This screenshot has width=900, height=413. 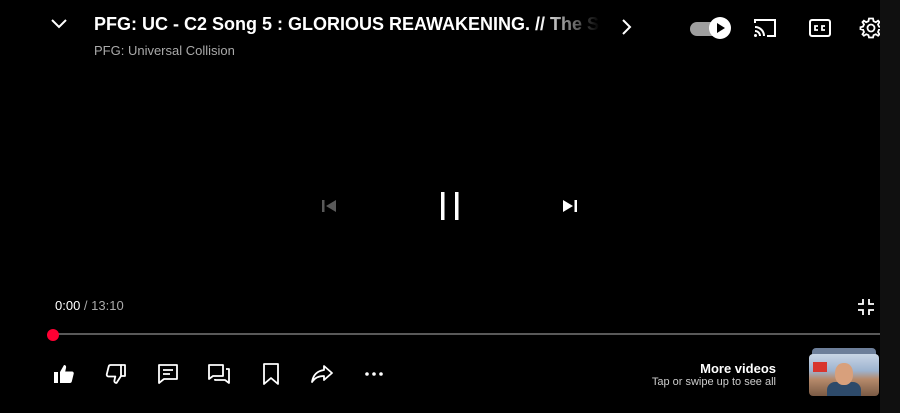 I want to click on previous-icon, so click(x=329, y=206).